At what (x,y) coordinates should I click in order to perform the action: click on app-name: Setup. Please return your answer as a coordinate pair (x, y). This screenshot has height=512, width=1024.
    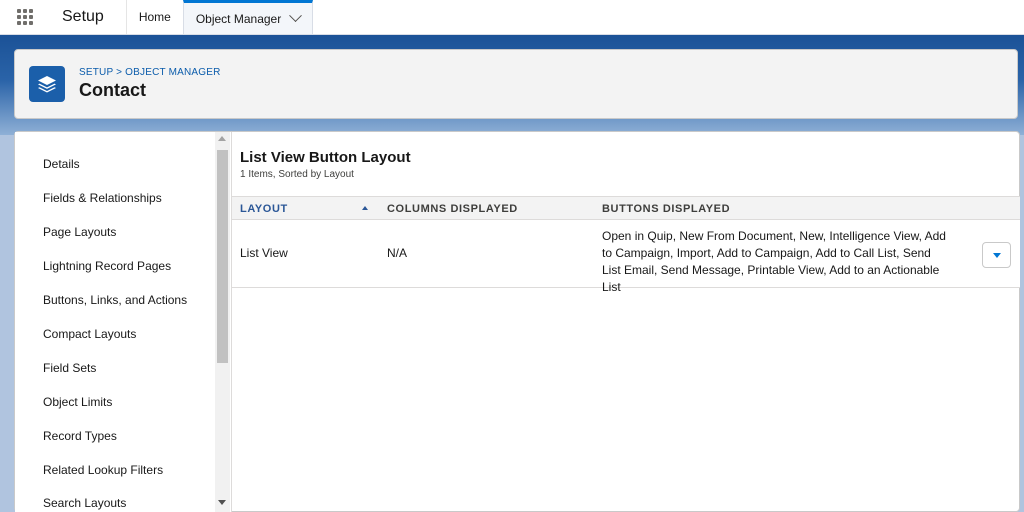
    Looking at the image, I should click on (83, 16).